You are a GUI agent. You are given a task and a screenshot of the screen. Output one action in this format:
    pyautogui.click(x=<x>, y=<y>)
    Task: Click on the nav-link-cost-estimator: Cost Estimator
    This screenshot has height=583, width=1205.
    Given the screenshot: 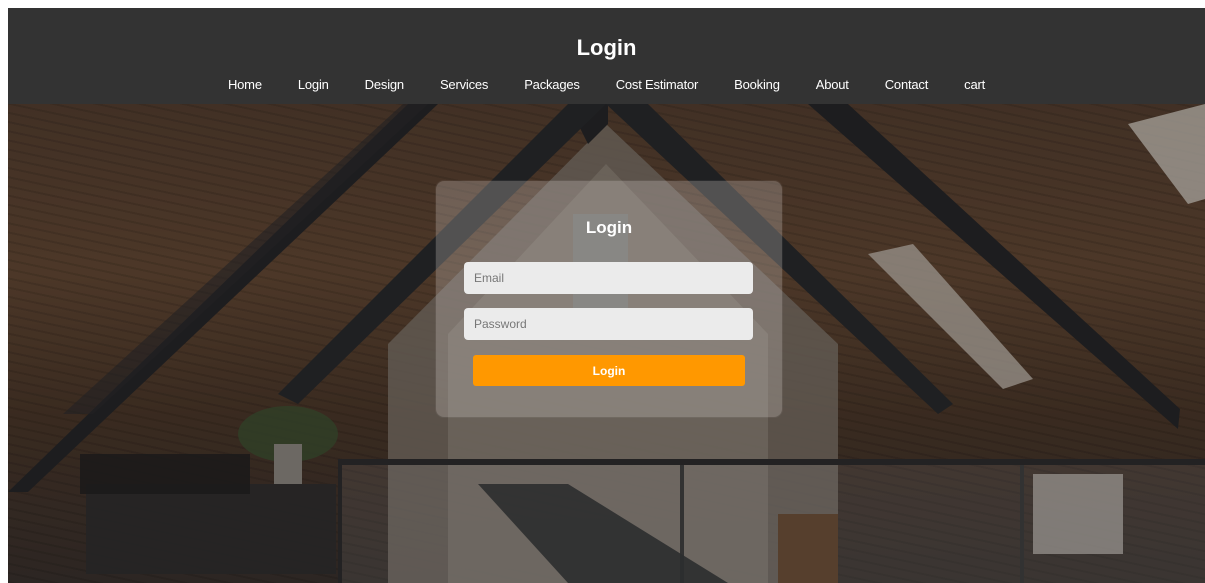 What is the action you would take?
    pyautogui.click(x=657, y=84)
    